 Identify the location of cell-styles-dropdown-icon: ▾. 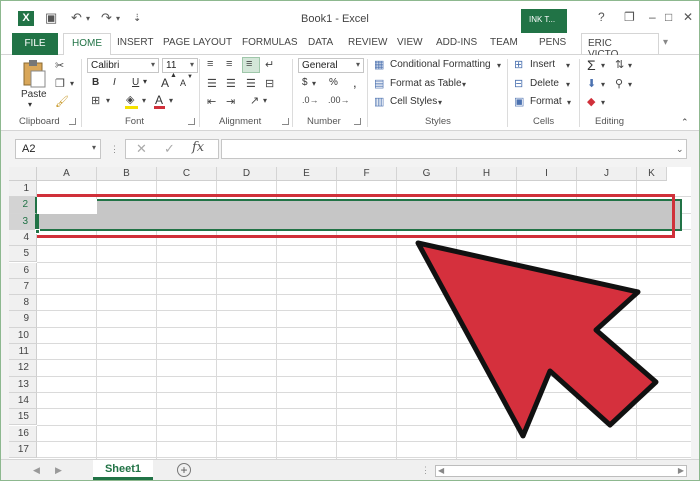
(440, 102).